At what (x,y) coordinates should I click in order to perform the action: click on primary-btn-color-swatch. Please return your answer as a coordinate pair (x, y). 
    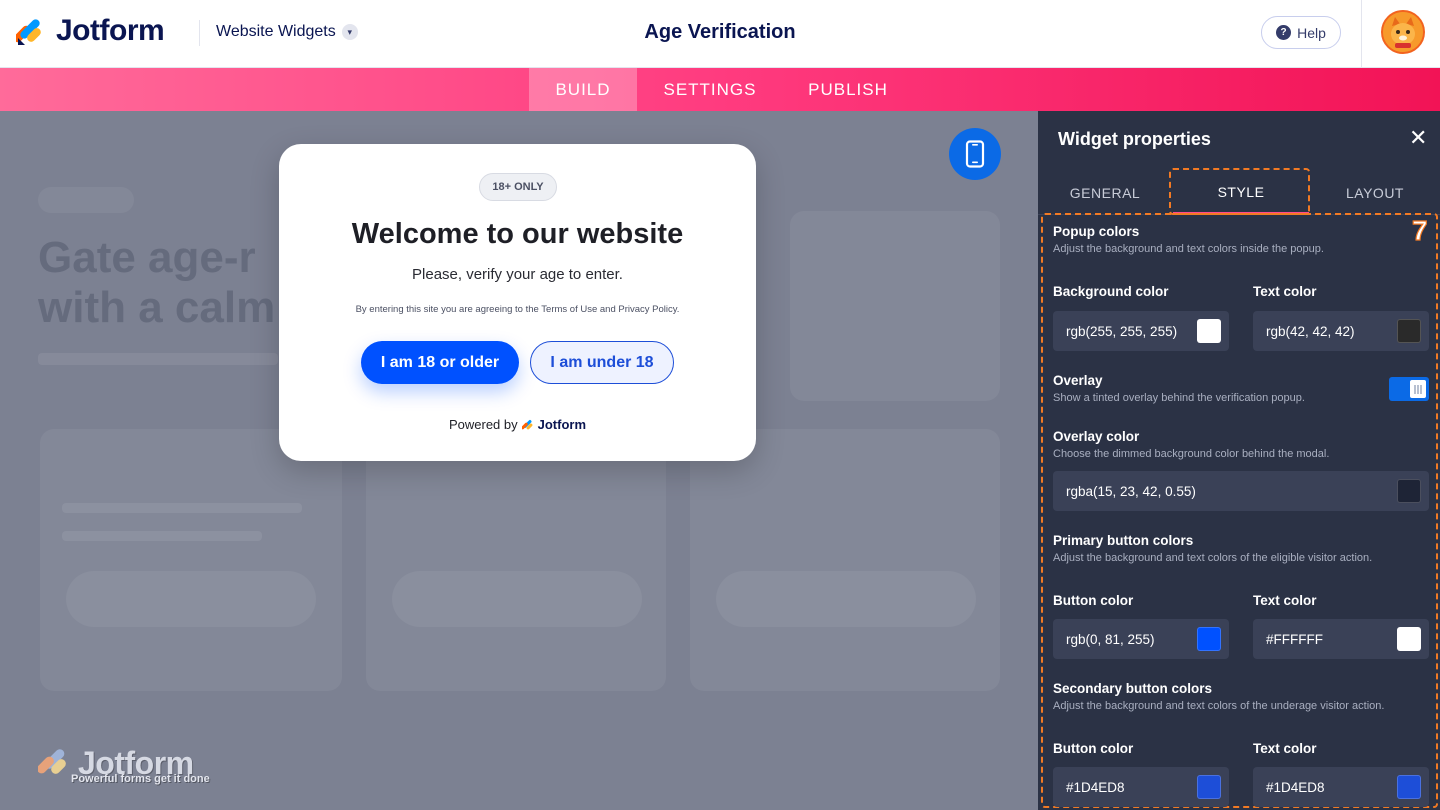
    Looking at the image, I should click on (1209, 639).